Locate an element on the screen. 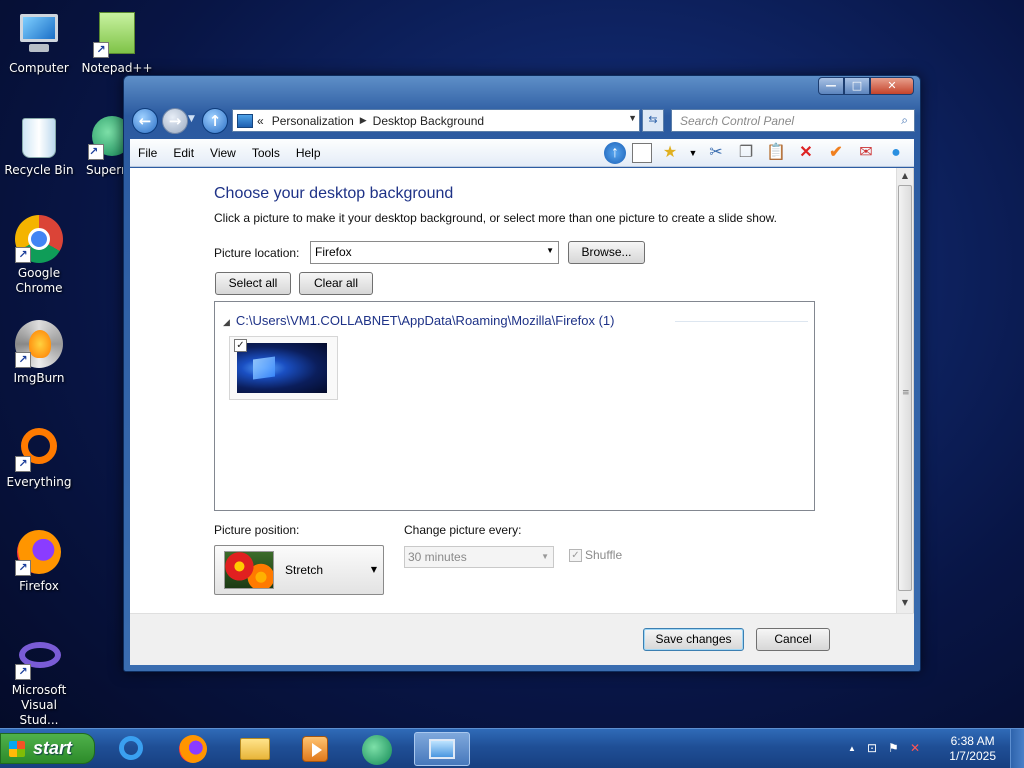 This screenshot has width=1024, height=768. refresh-button: ⇆ is located at coordinates (653, 120).